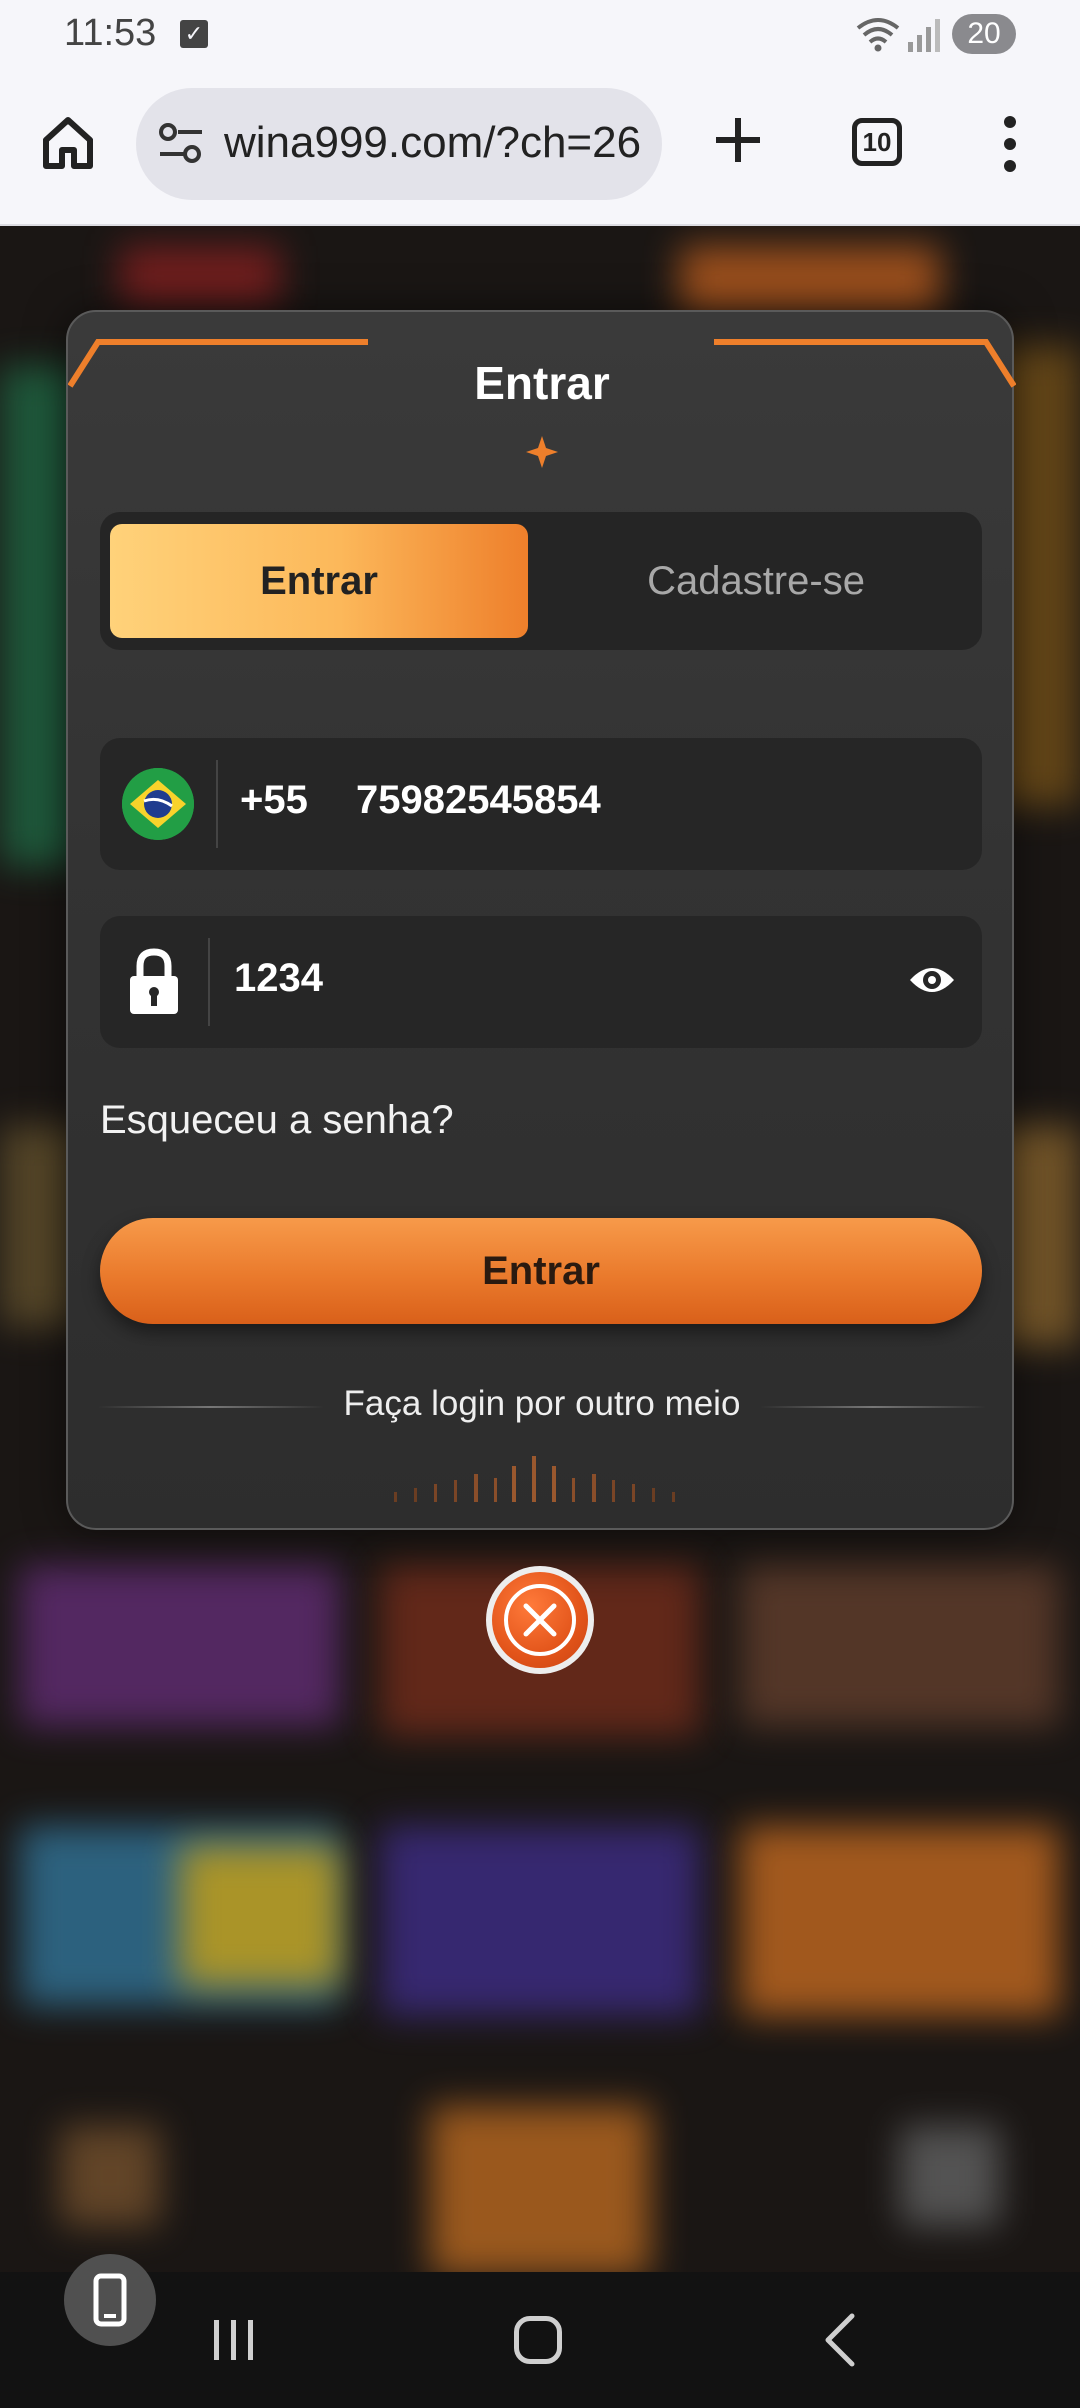  I want to click on loading-bars-decoration, so click(534, 1479).